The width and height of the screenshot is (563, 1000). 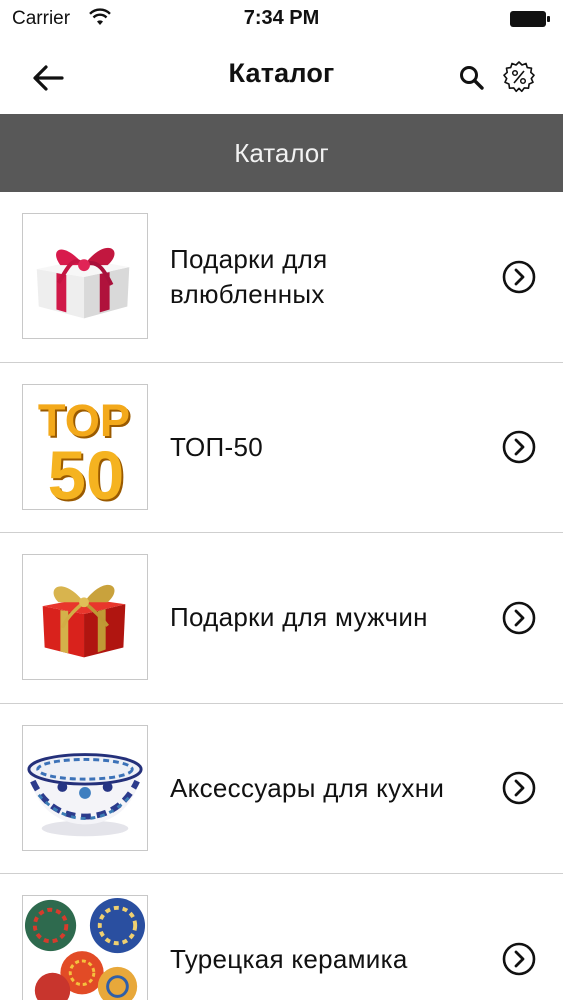 I want to click on top-50-icon: TOP TOP 50 50, so click(x=85, y=452).